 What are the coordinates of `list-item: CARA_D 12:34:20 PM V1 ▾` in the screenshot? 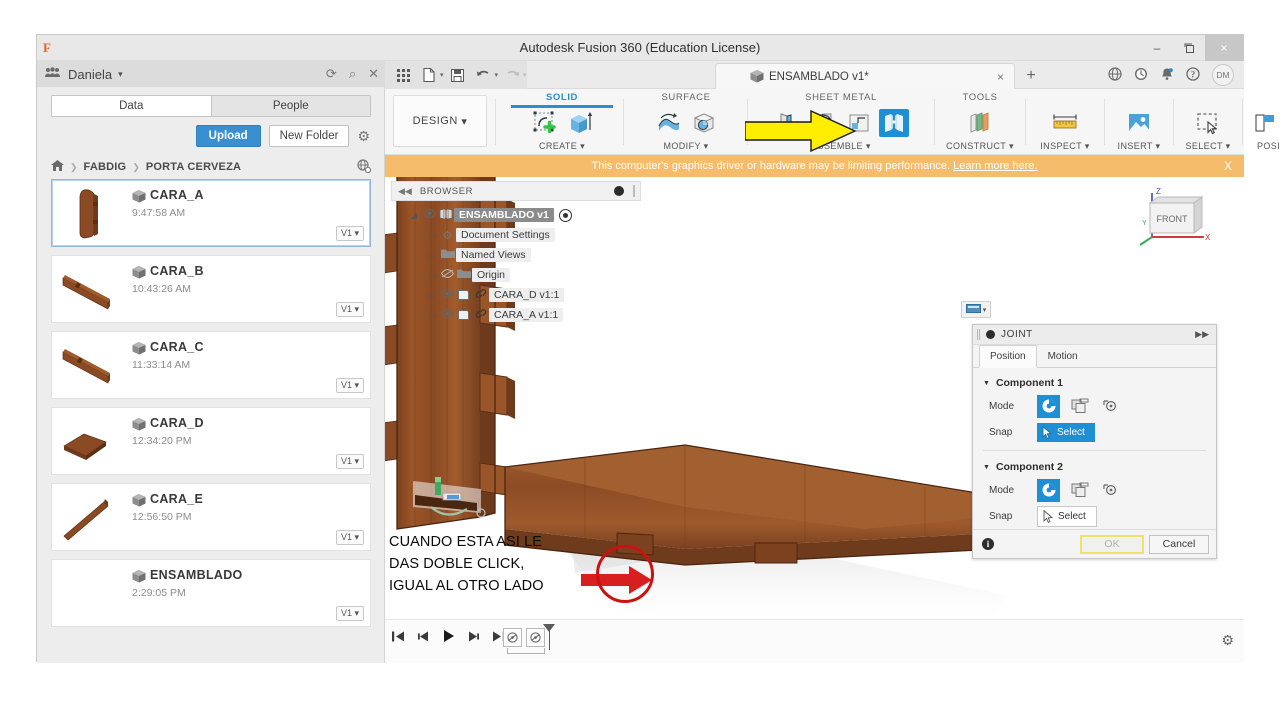 It's located at (211, 441).